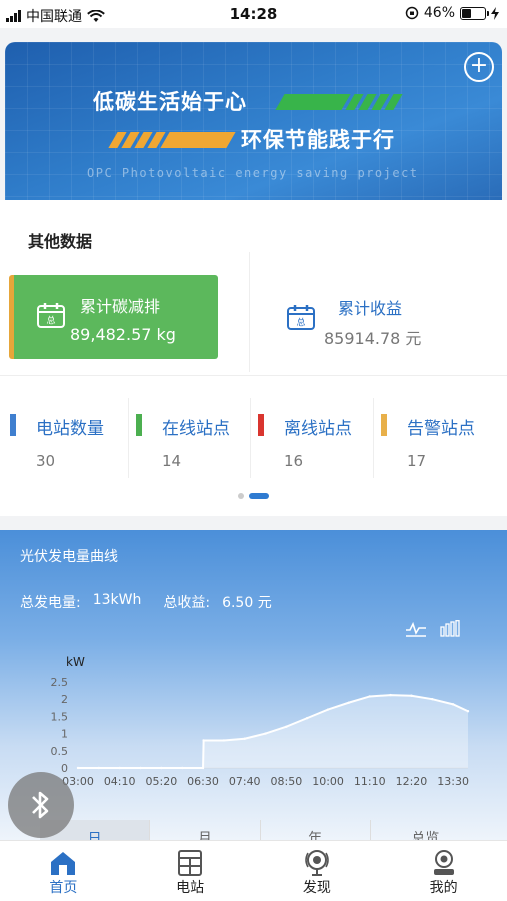 The height and width of the screenshot is (901, 507). I want to click on nav-label: 我的, so click(443, 888).